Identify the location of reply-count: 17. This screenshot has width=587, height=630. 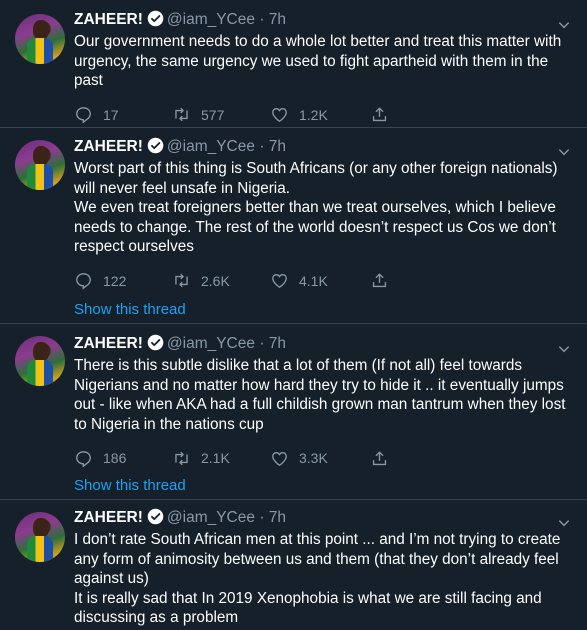
(111, 114).